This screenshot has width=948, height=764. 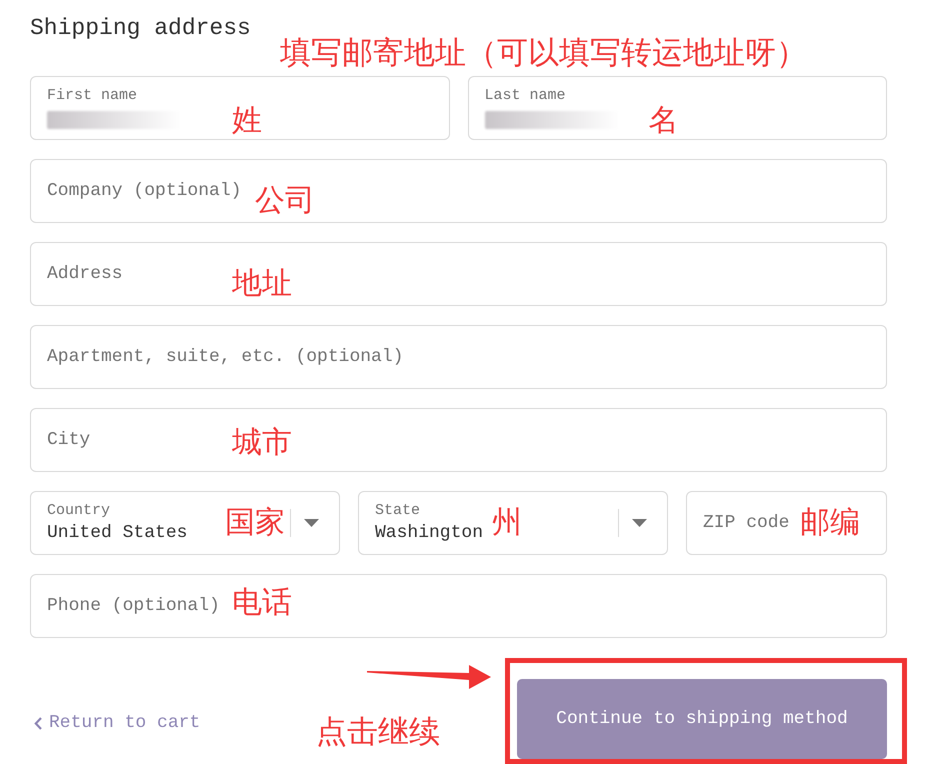 I want to click on input-field: Apartment, suite, etc. (optional), so click(x=458, y=357).